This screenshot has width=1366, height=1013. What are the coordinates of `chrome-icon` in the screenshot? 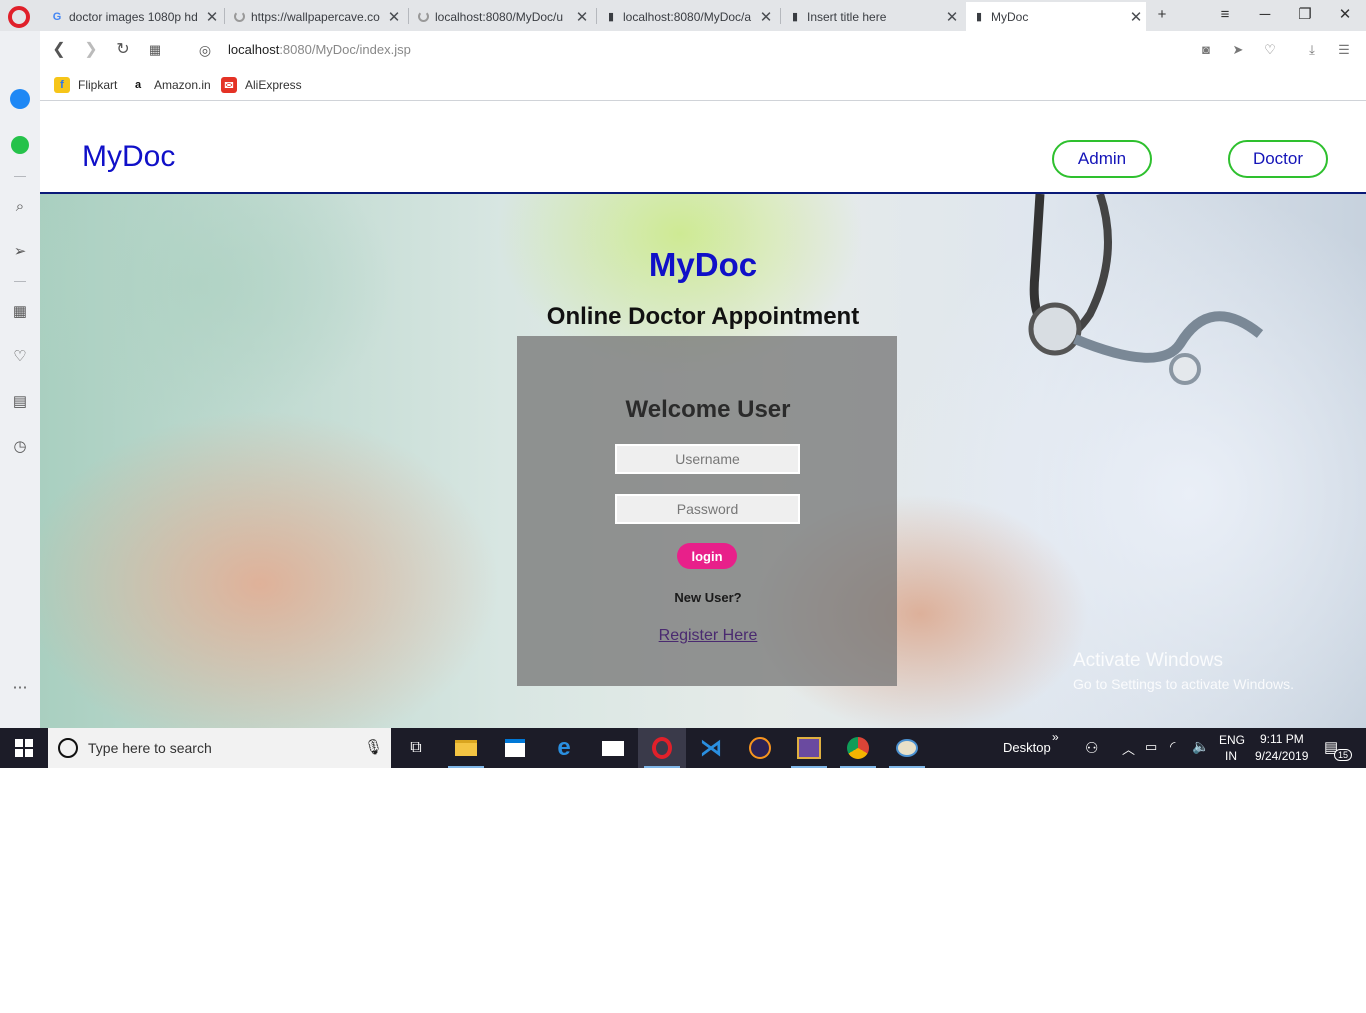 It's located at (858, 748).